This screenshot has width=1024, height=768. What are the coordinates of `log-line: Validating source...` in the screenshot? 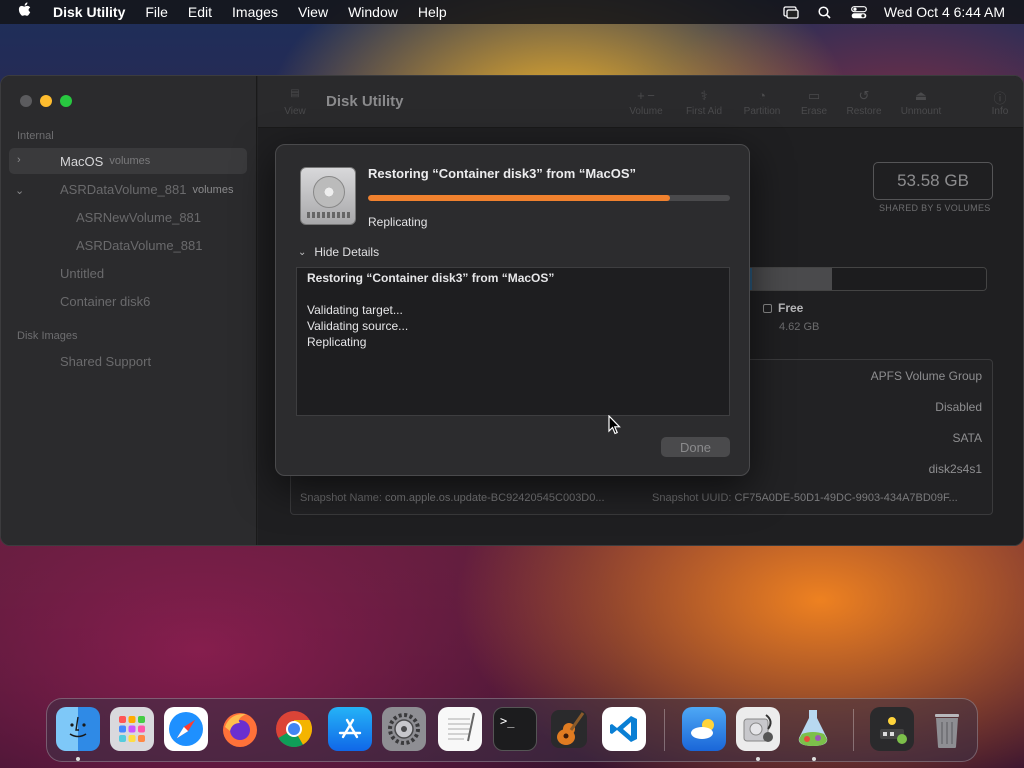 It's located at (358, 326).